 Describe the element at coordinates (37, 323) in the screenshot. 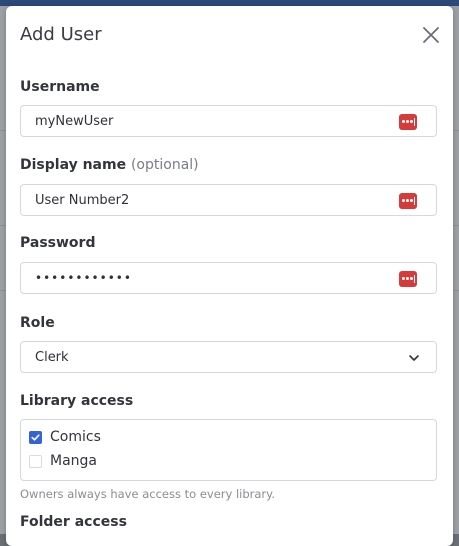

I see `role-label: Role` at that location.